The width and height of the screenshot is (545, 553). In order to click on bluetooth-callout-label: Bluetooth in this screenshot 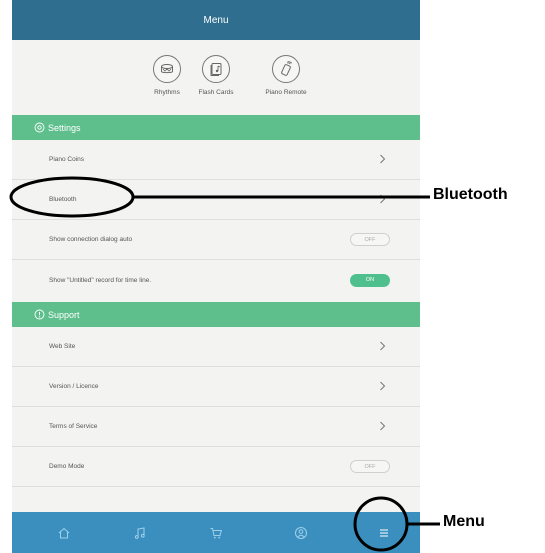, I will do `click(470, 194)`.